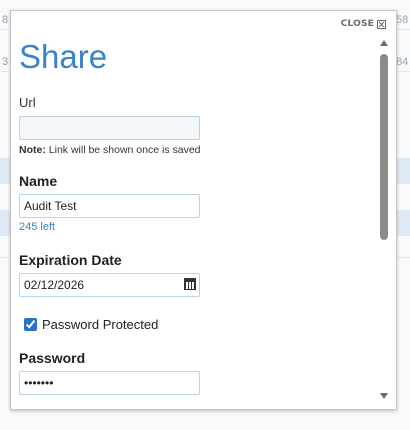  I want to click on expiration-date-picker, so click(109, 285).